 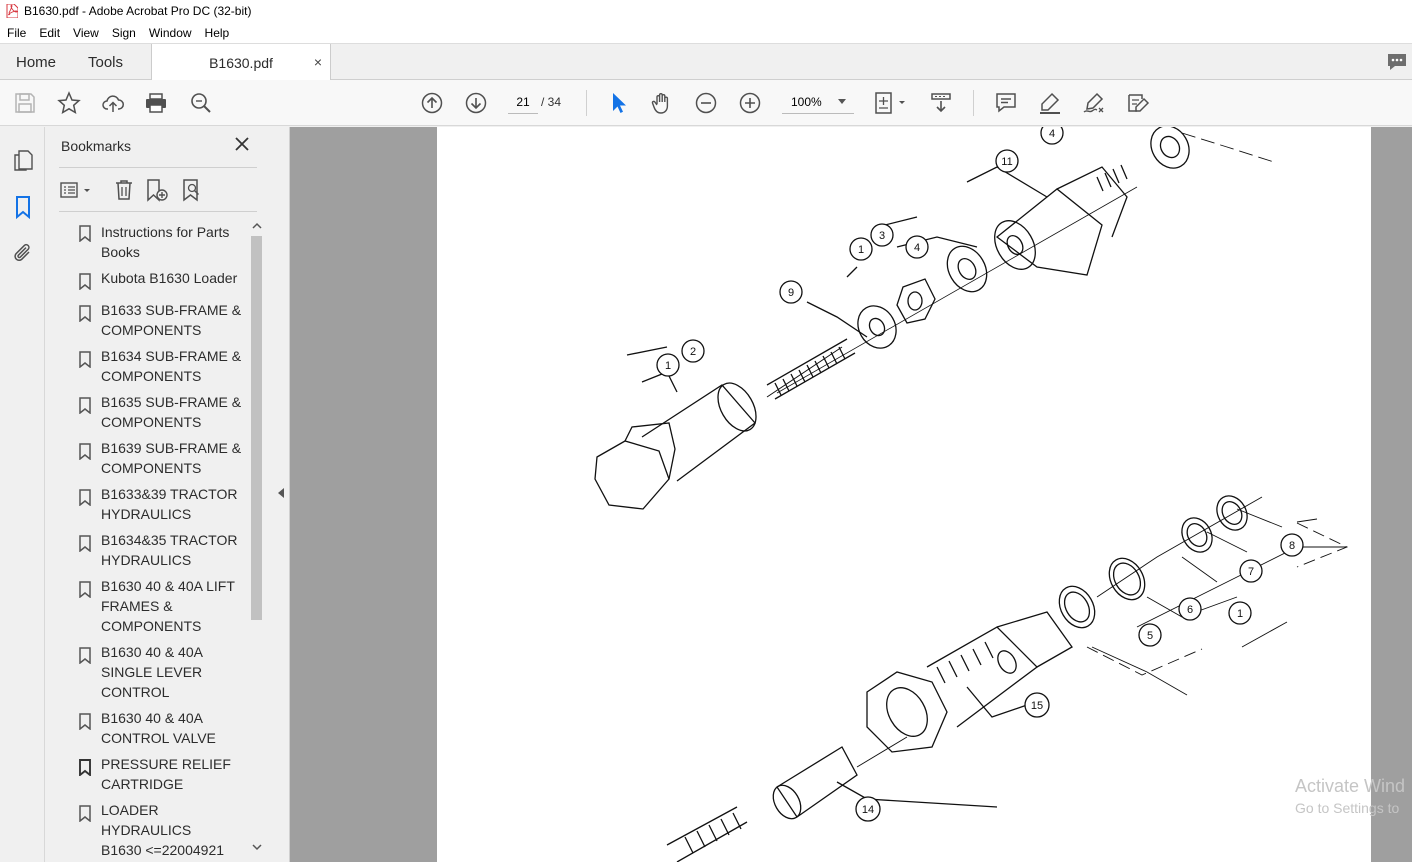 I want to click on scroll-down-icon, so click(x=256, y=848).